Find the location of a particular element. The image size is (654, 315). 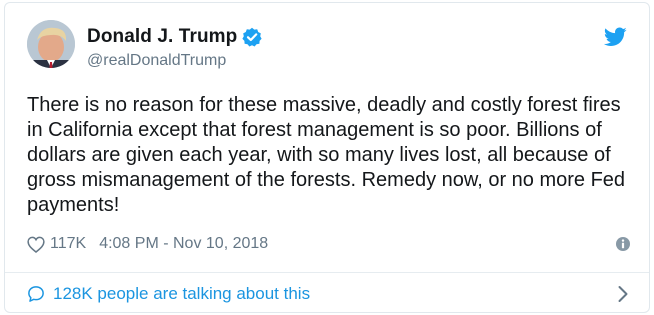

timestamp: 4:08 PM - Nov 10, 2018 is located at coordinates (183, 244).